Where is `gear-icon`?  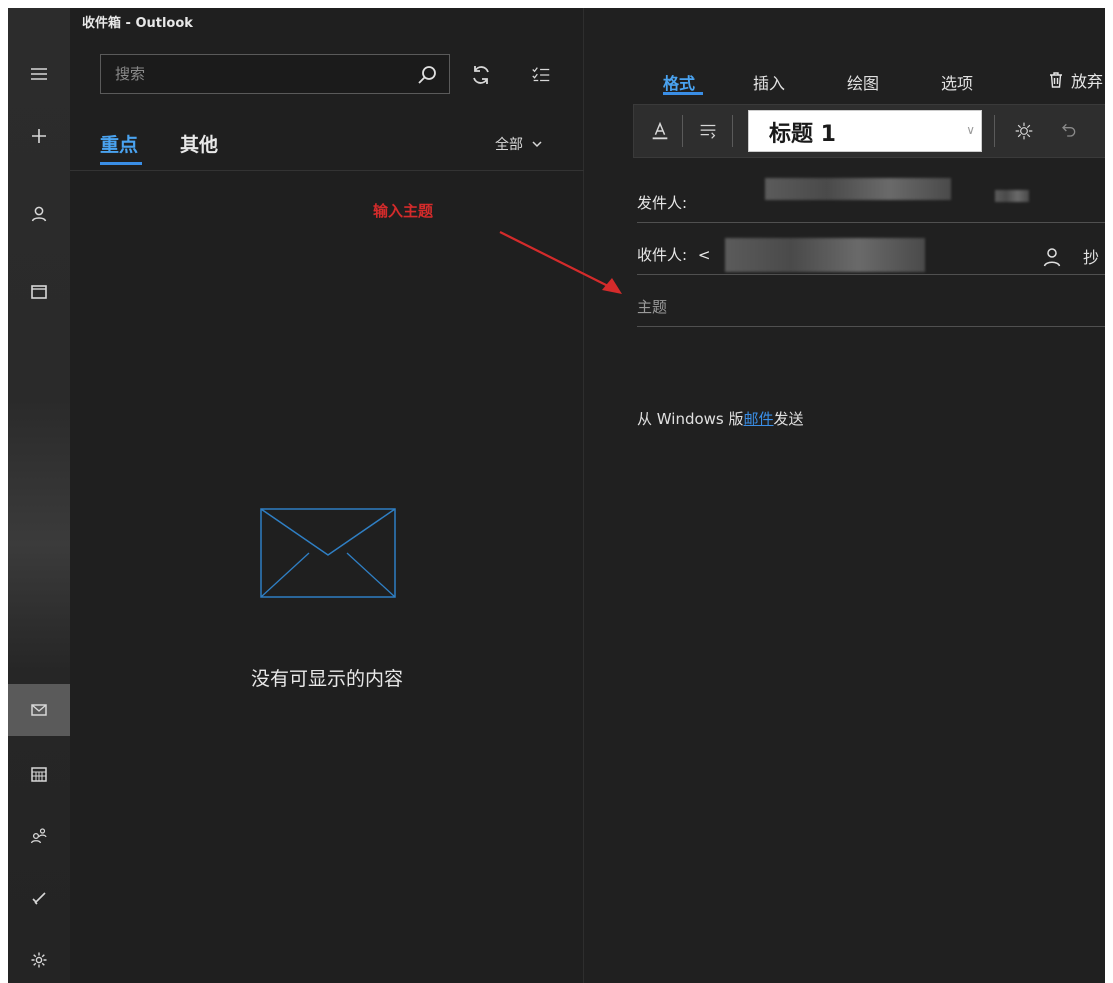 gear-icon is located at coordinates (39, 960).